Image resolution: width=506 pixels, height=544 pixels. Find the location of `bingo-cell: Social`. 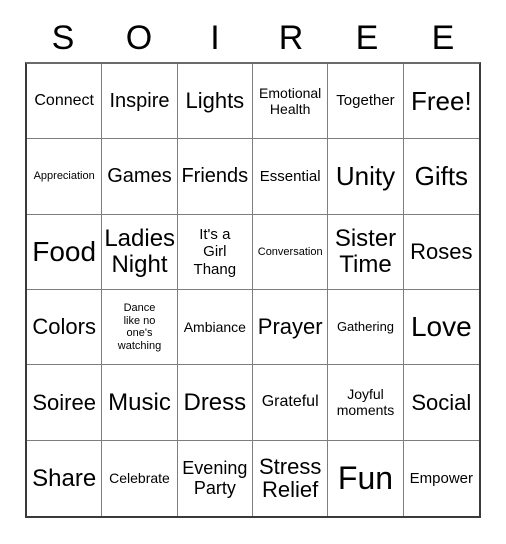

bingo-cell: Social is located at coordinates (441, 403).